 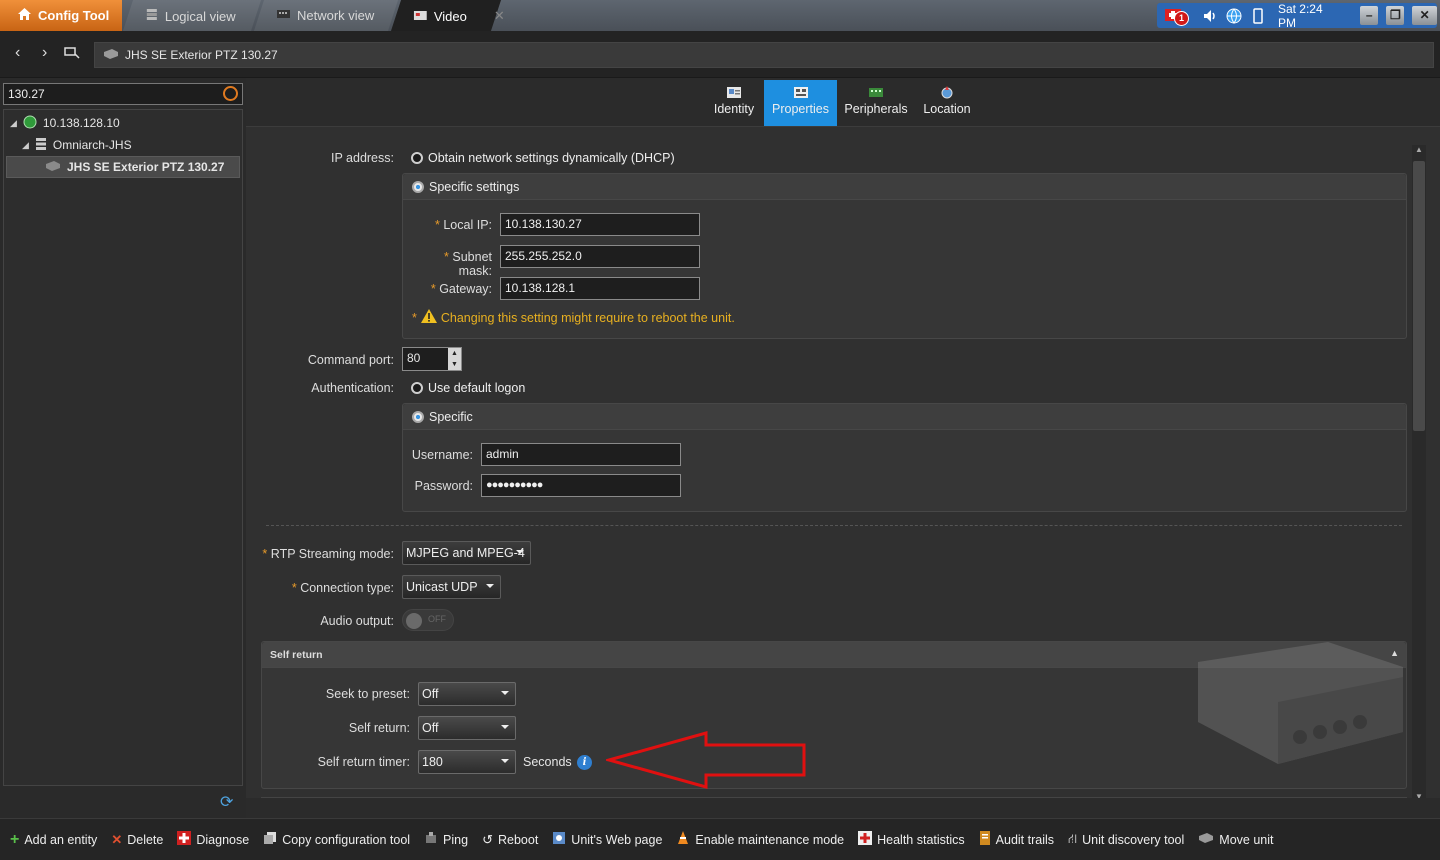 I want to click on breadcrumb-label: JHS SE Exterior PTZ 130.27, so click(x=201, y=55).